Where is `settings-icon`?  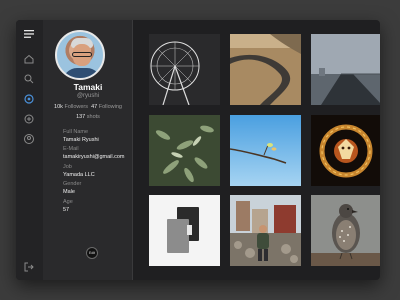 settings-icon is located at coordinates (29, 99).